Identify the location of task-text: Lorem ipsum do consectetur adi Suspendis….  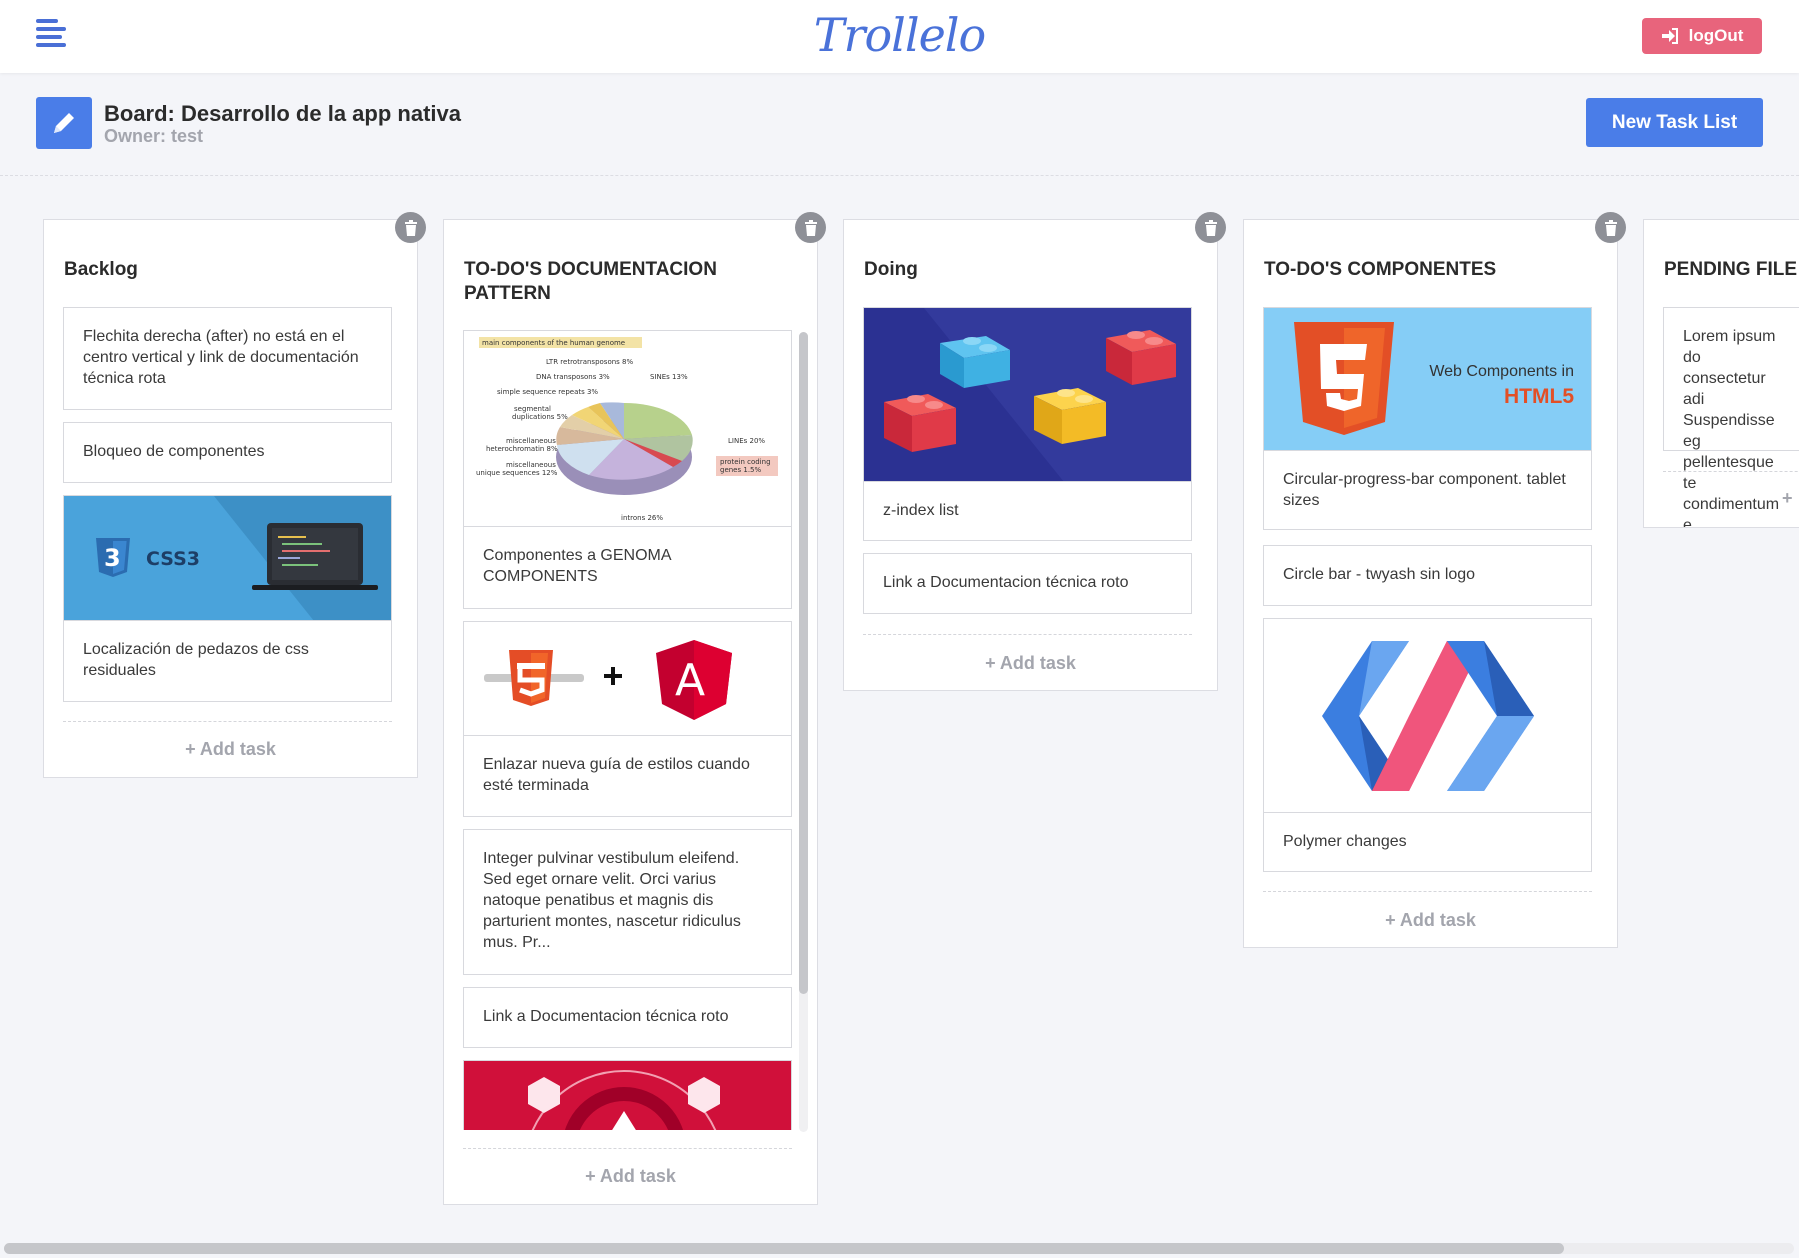
(1731, 428).